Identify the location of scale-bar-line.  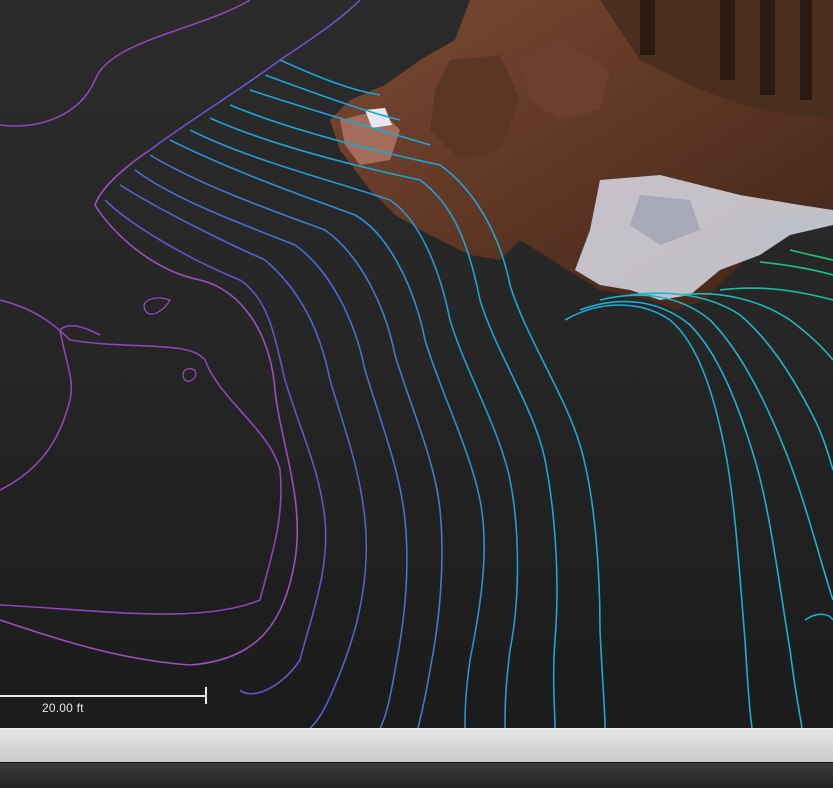
(103, 696).